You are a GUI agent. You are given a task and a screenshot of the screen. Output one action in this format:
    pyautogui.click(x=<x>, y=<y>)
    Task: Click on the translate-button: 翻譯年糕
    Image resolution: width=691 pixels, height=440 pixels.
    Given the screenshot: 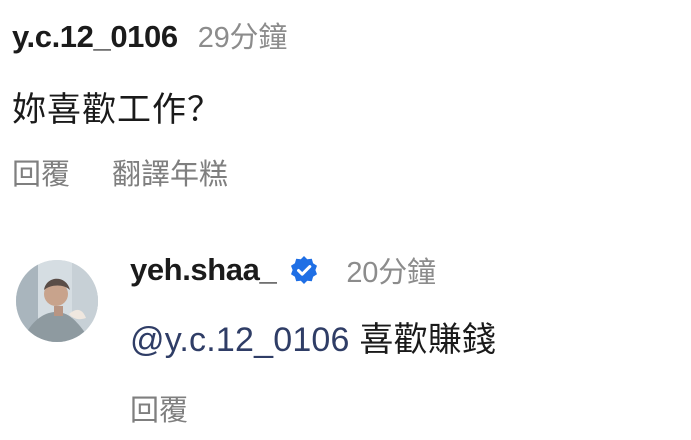 What is the action you would take?
    pyautogui.click(x=170, y=172)
    